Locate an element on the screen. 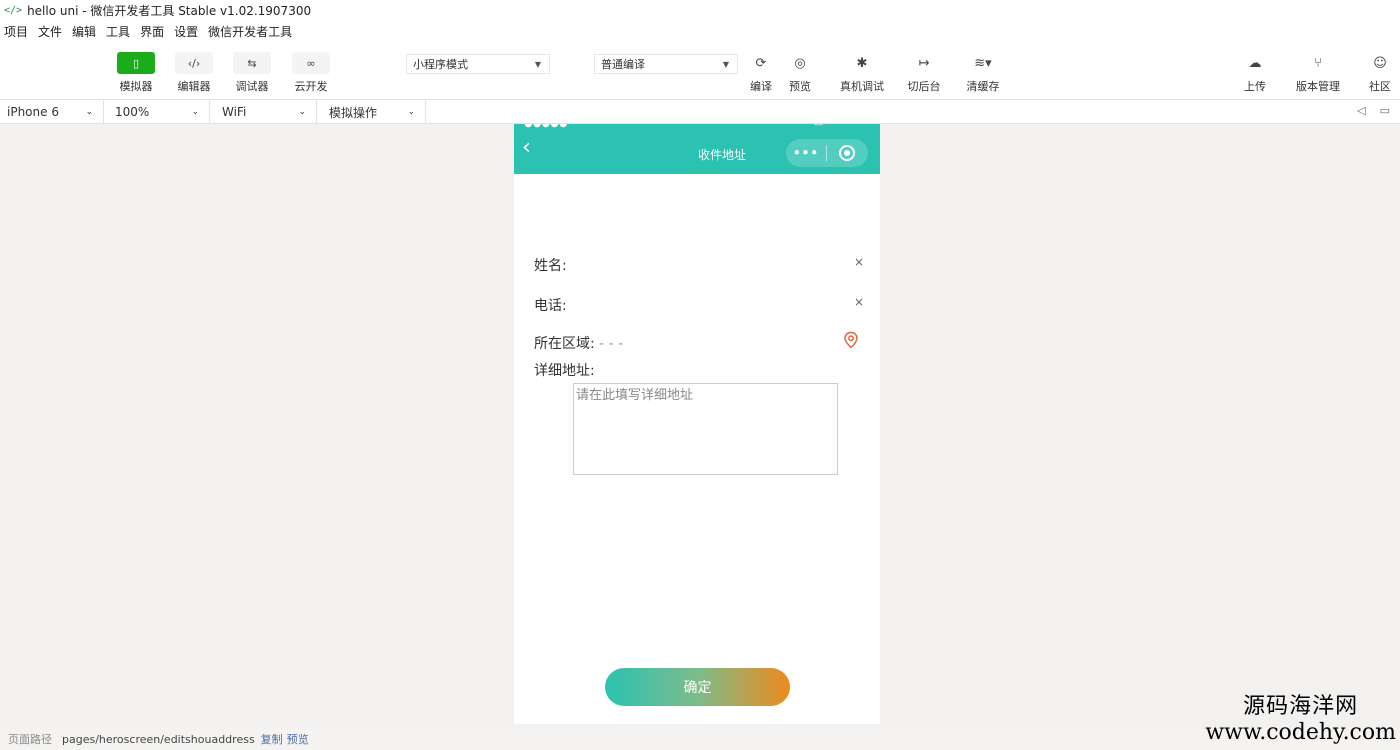 The width and height of the screenshot is (1400, 750). preview-link: 预览 is located at coordinates (298, 739).